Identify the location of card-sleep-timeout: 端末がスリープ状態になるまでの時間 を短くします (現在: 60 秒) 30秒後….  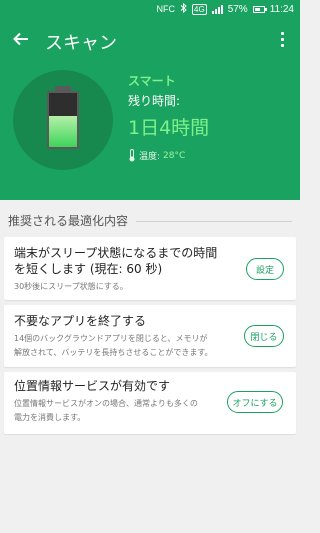
(150, 268).